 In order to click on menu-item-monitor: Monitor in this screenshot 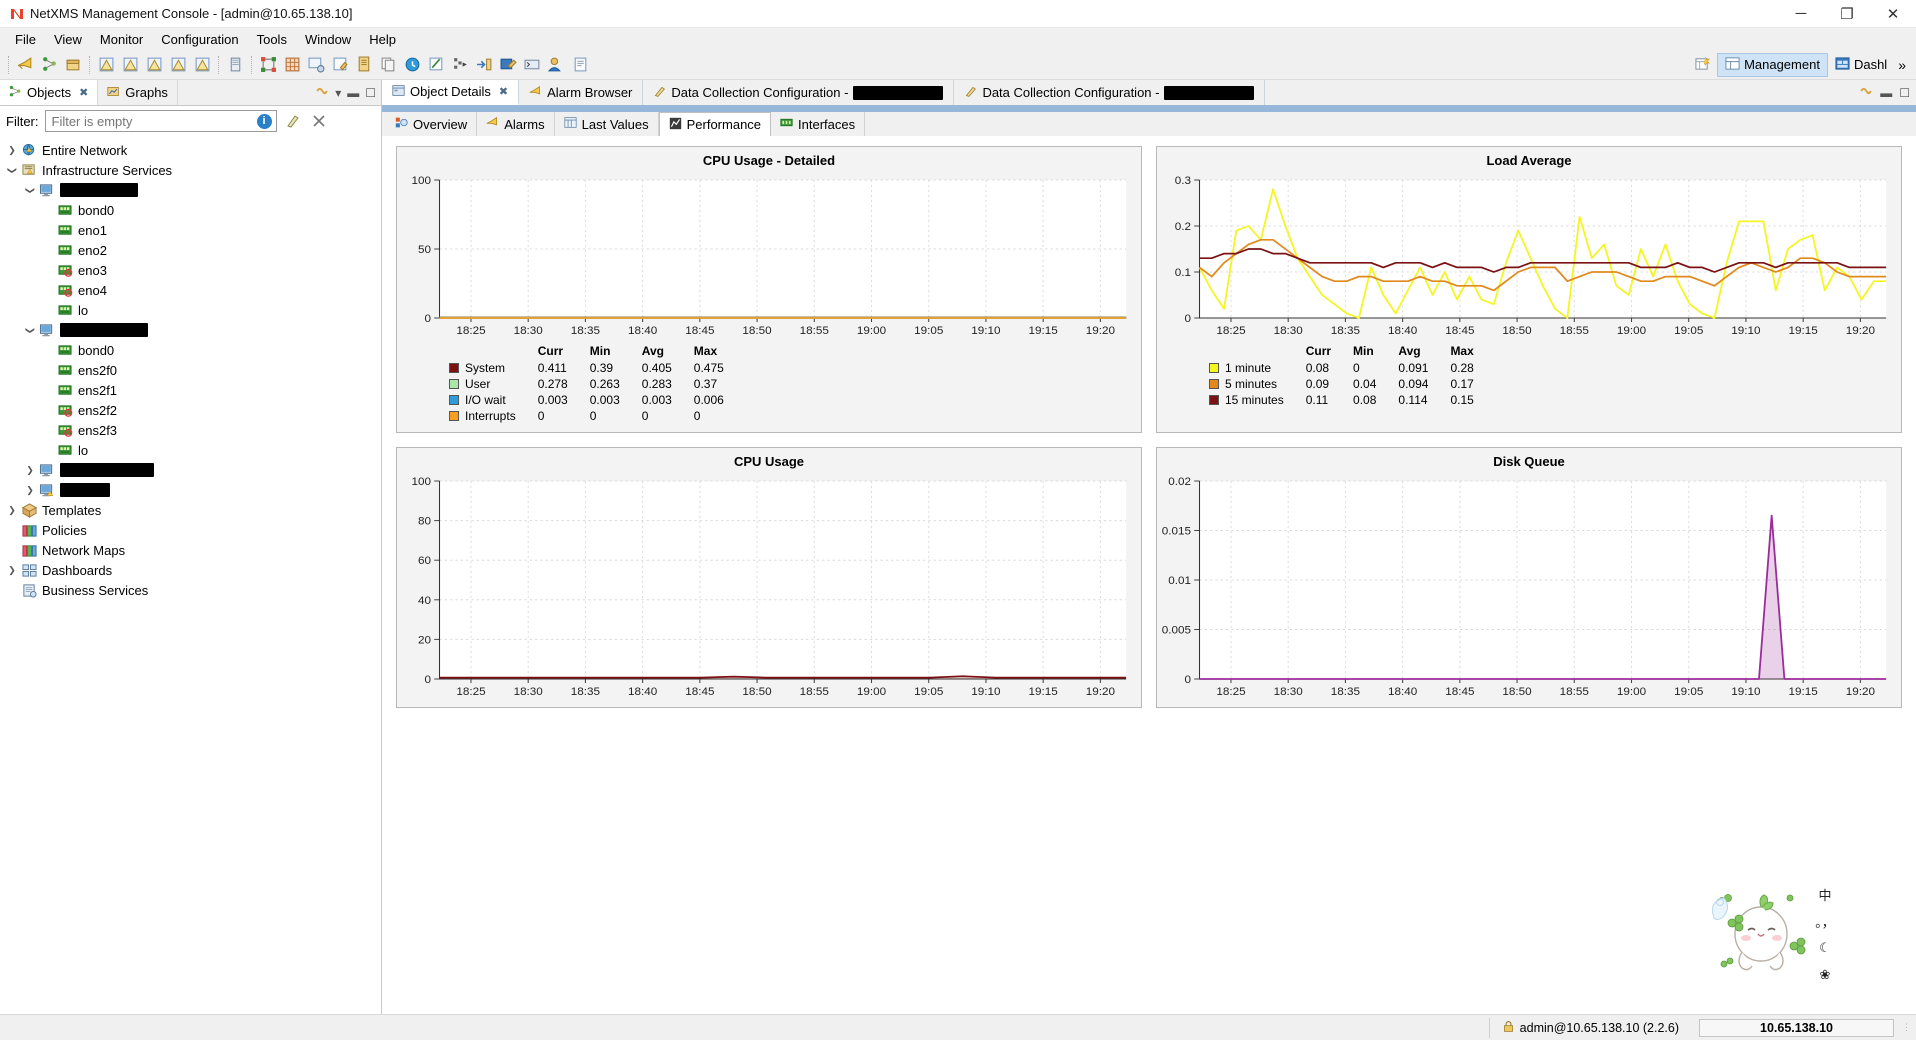, I will do `click(121, 39)`.